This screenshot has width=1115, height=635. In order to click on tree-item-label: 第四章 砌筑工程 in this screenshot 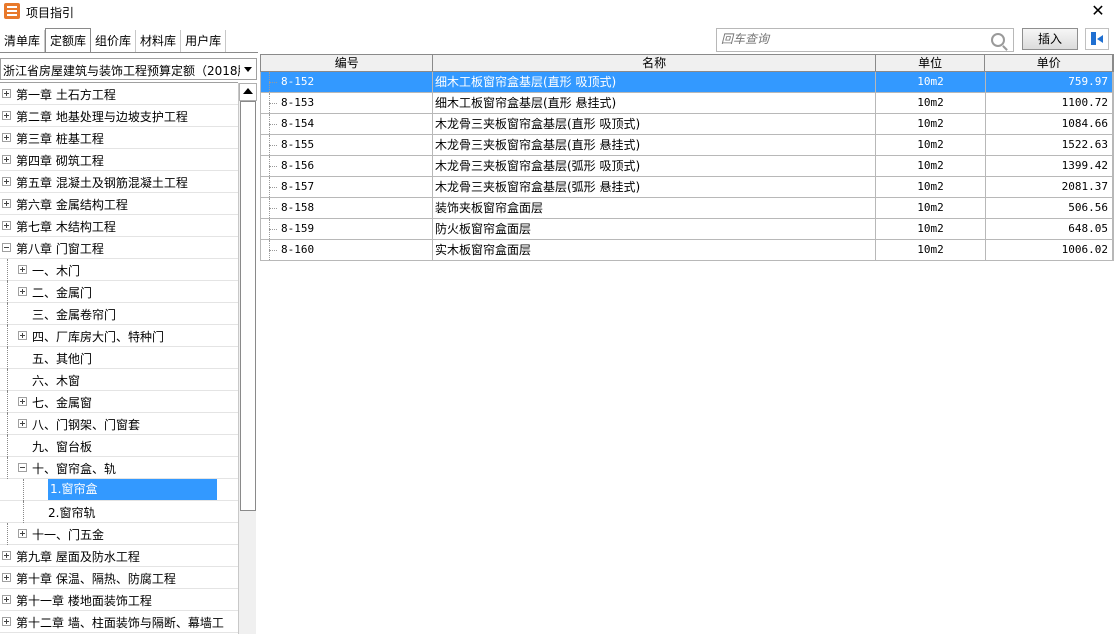, I will do `click(60, 161)`.